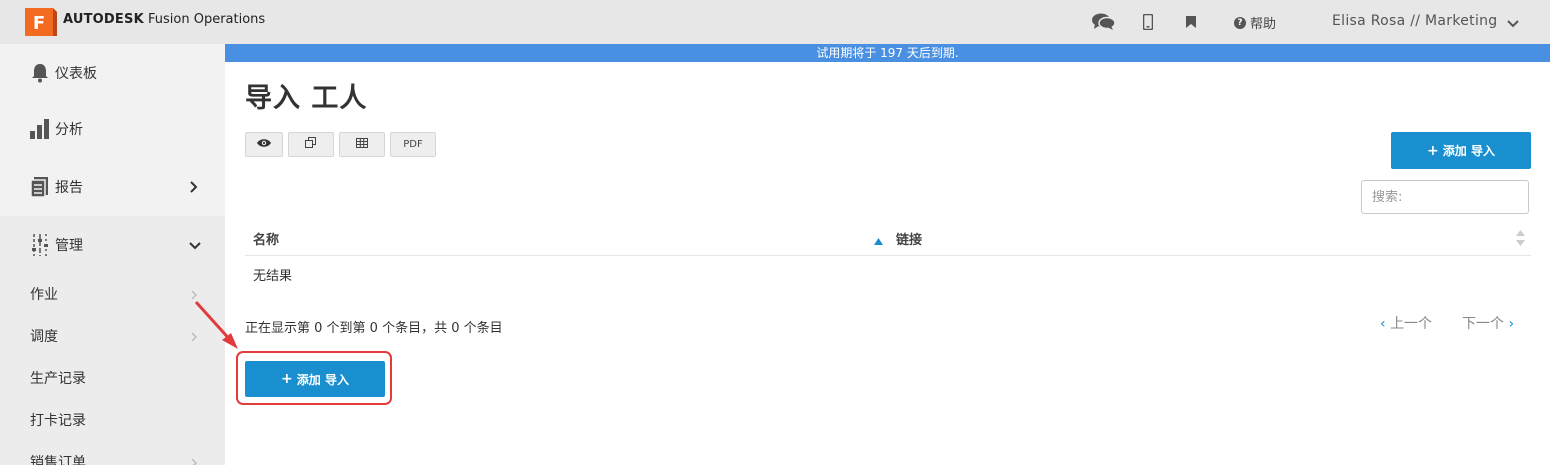 This screenshot has width=1550, height=465. I want to click on copy-button, so click(311, 144).